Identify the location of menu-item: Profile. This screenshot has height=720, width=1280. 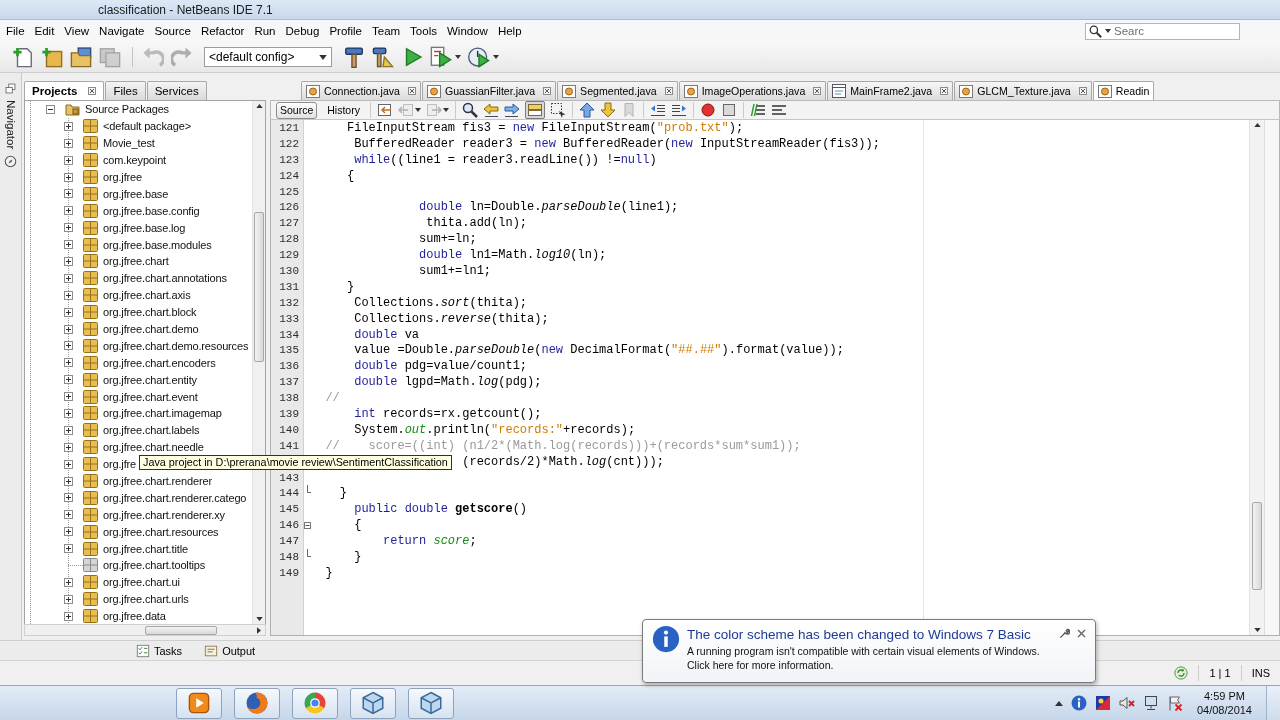
(345, 31).